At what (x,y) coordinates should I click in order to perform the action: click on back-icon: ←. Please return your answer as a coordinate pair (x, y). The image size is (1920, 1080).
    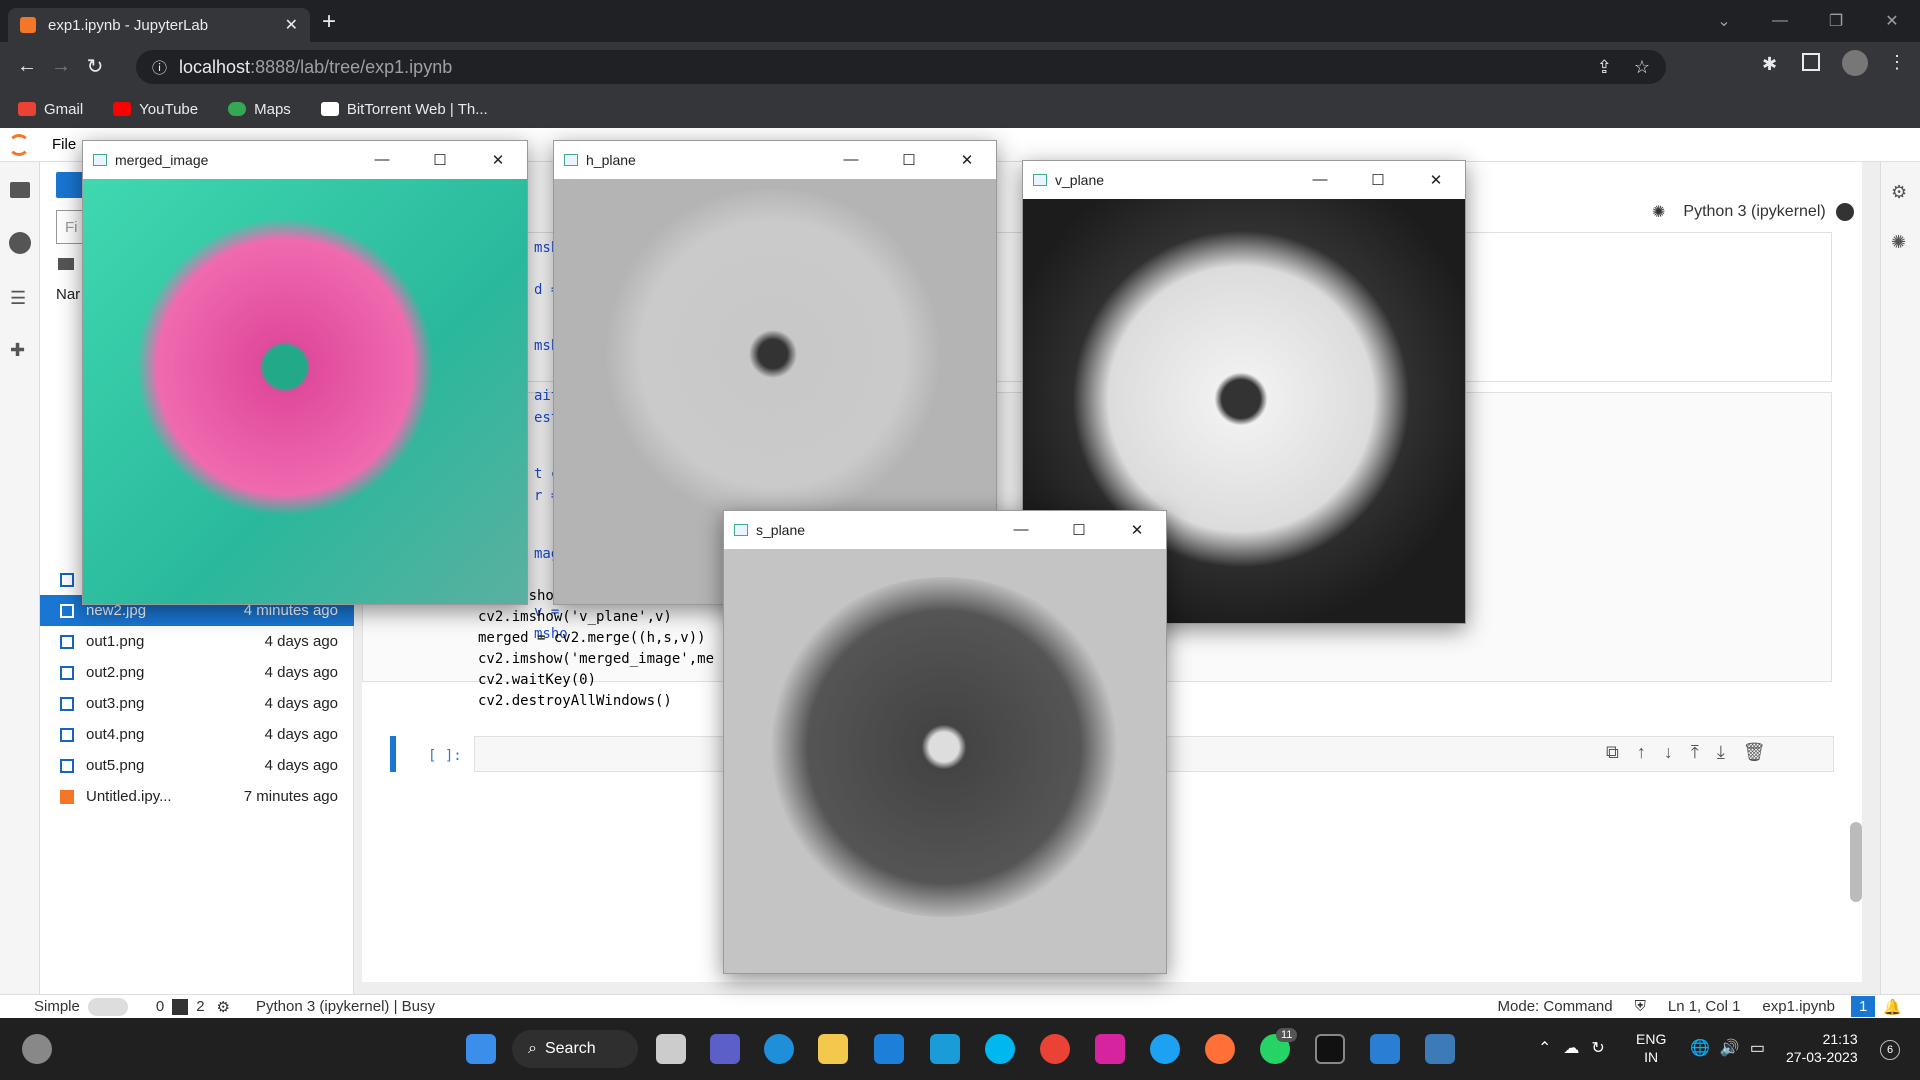
    Looking at the image, I should click on (27, 66).